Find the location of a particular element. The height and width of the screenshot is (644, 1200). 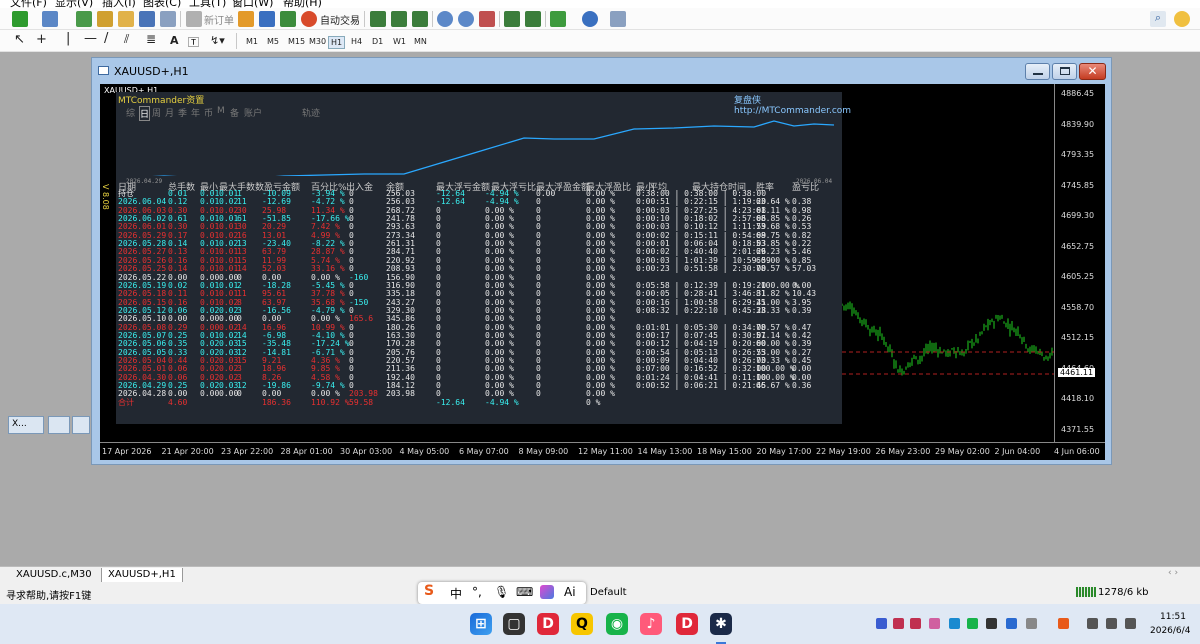

ime-toolbar: S 中 °, 🎙 ⌨ Ai is located at coordinates (502, 593).